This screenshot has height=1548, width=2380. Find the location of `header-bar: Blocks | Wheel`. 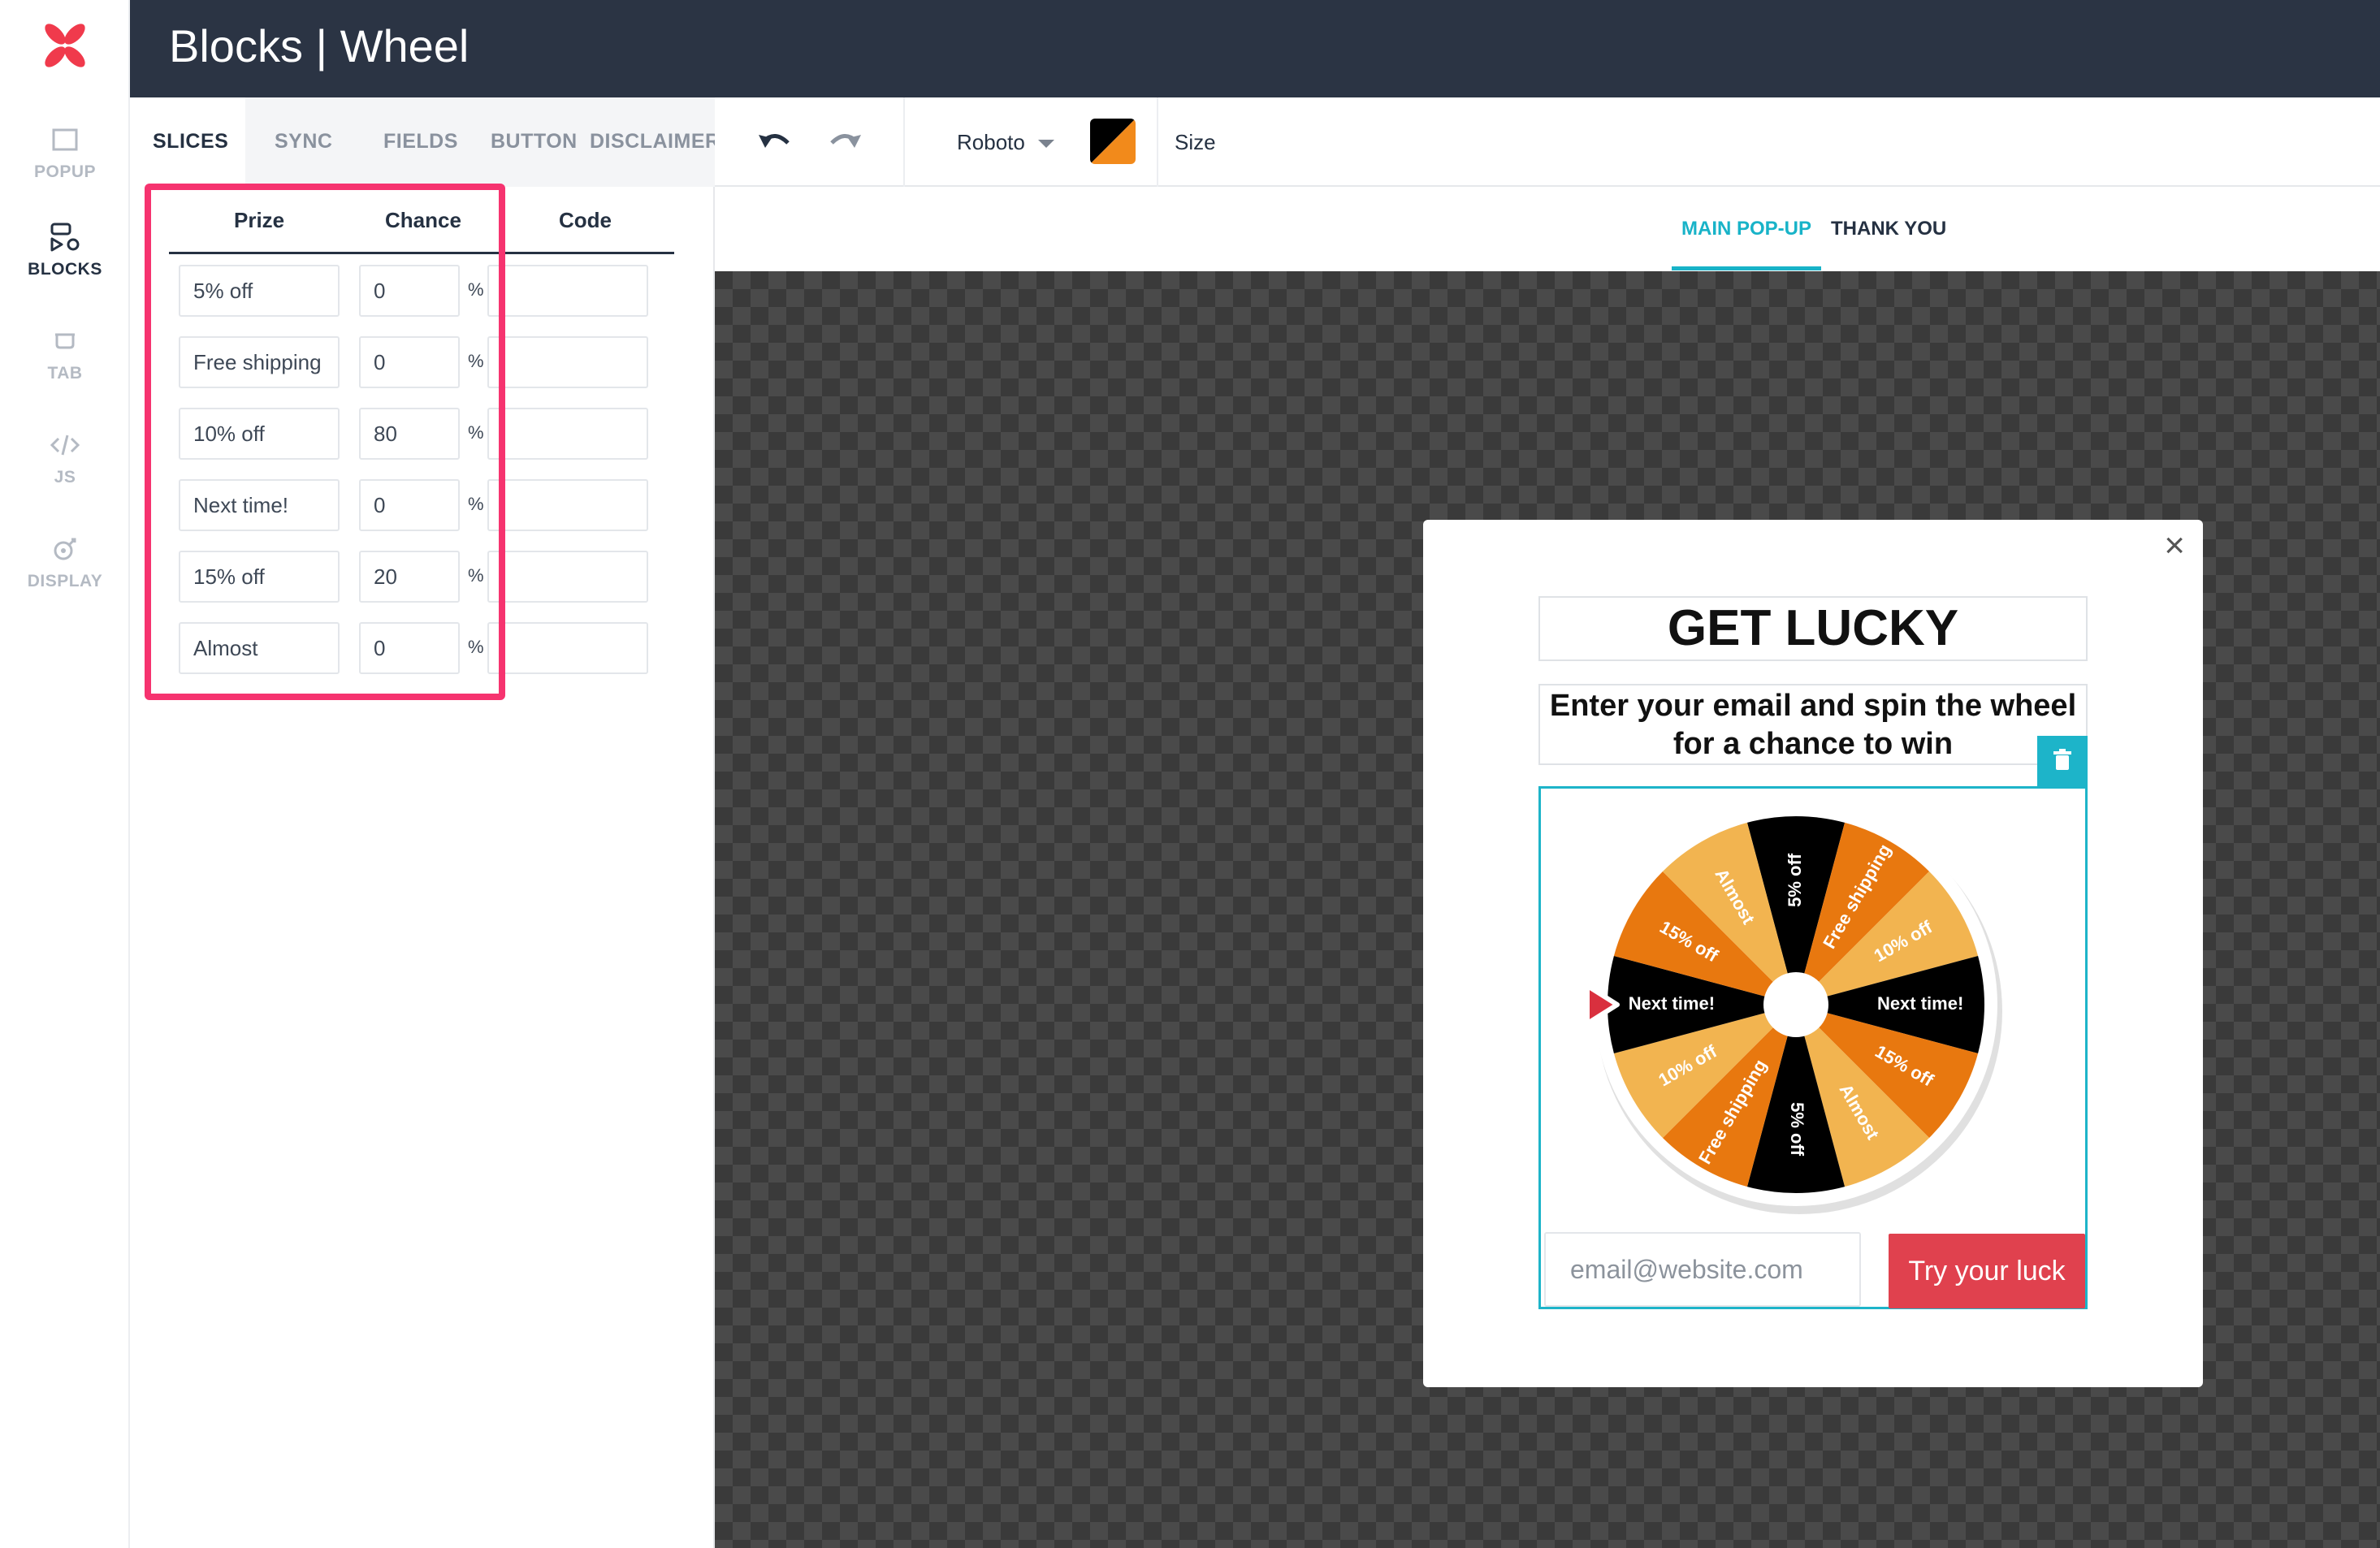

header-bar: Blocks | Wheel is located at coordinates (1255, 48).